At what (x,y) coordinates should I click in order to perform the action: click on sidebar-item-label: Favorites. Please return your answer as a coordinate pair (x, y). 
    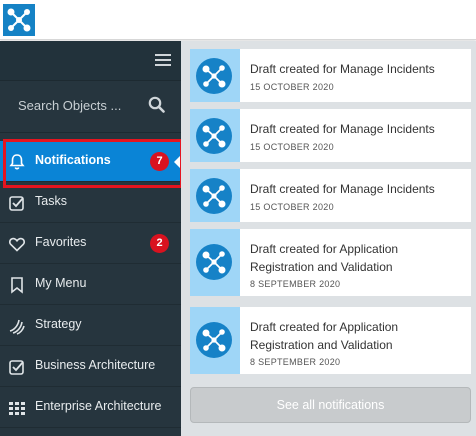
    Looking at the image, I should click on (61, 242).